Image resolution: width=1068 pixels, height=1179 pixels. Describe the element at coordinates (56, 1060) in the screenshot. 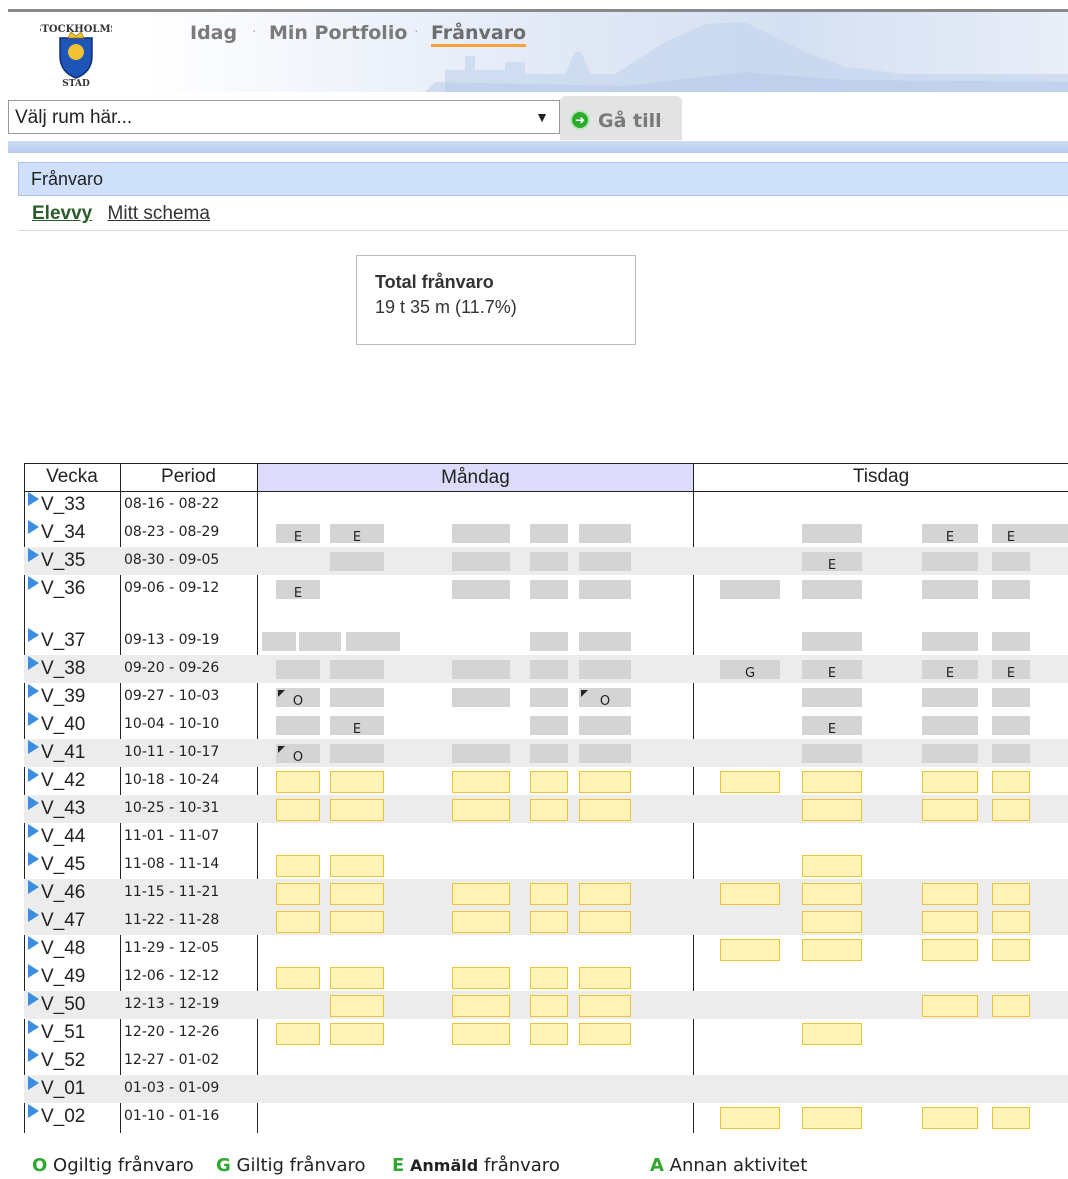

I see `week-label: V_52` at that location.